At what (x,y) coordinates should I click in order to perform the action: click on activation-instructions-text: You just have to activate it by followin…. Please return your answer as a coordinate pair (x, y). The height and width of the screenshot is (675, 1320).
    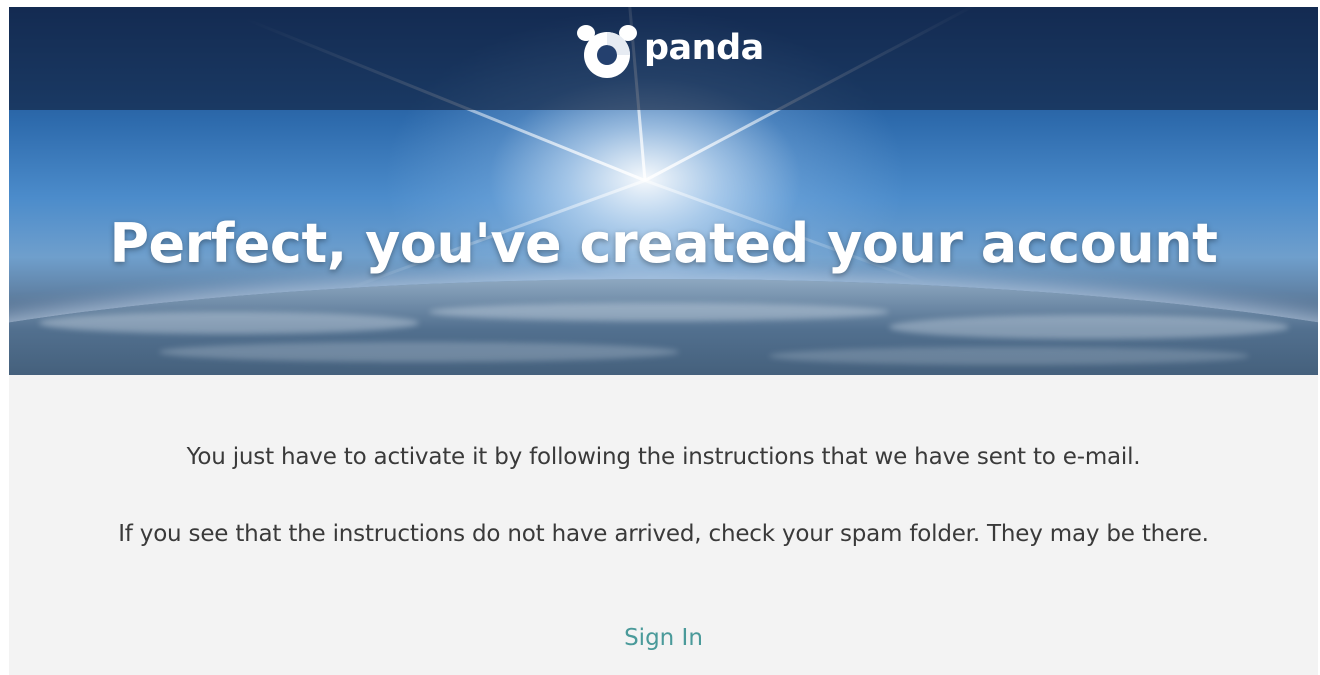
    Looking at the image, I should click on (663, 457).